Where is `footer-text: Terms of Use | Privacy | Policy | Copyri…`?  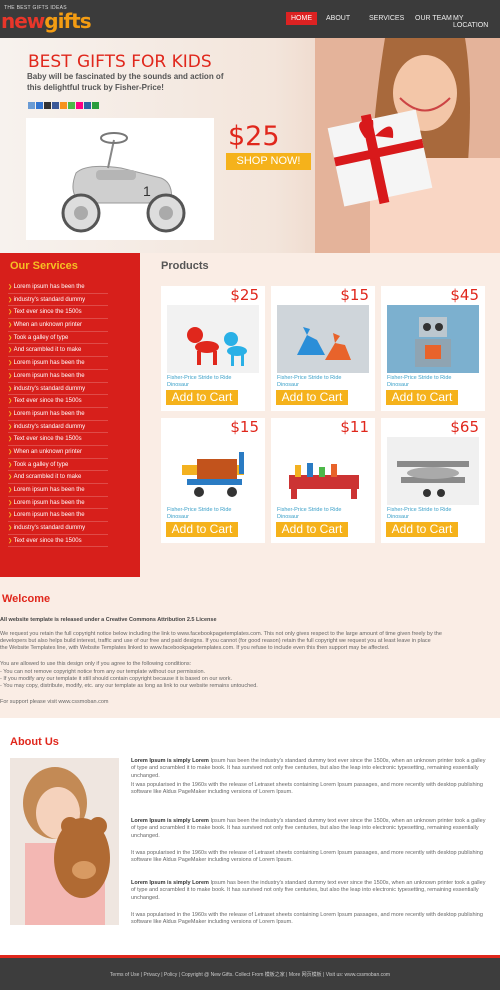
footer-text: Terms of Use | Privacy | Policy | Copyri… is located at coordinates (250, 975).